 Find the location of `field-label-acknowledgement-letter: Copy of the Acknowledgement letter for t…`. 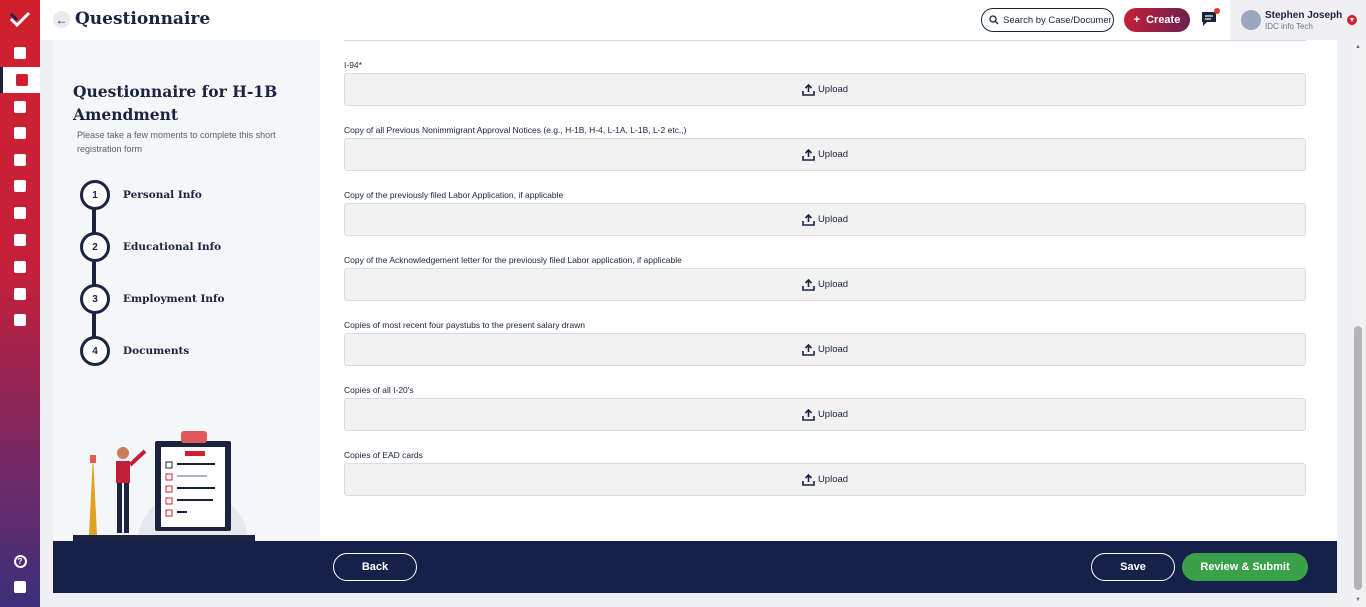

field-label-acknowledgement-letter: Copy of the Acknowledgement letter for t… is located at coordinates (513, 260).